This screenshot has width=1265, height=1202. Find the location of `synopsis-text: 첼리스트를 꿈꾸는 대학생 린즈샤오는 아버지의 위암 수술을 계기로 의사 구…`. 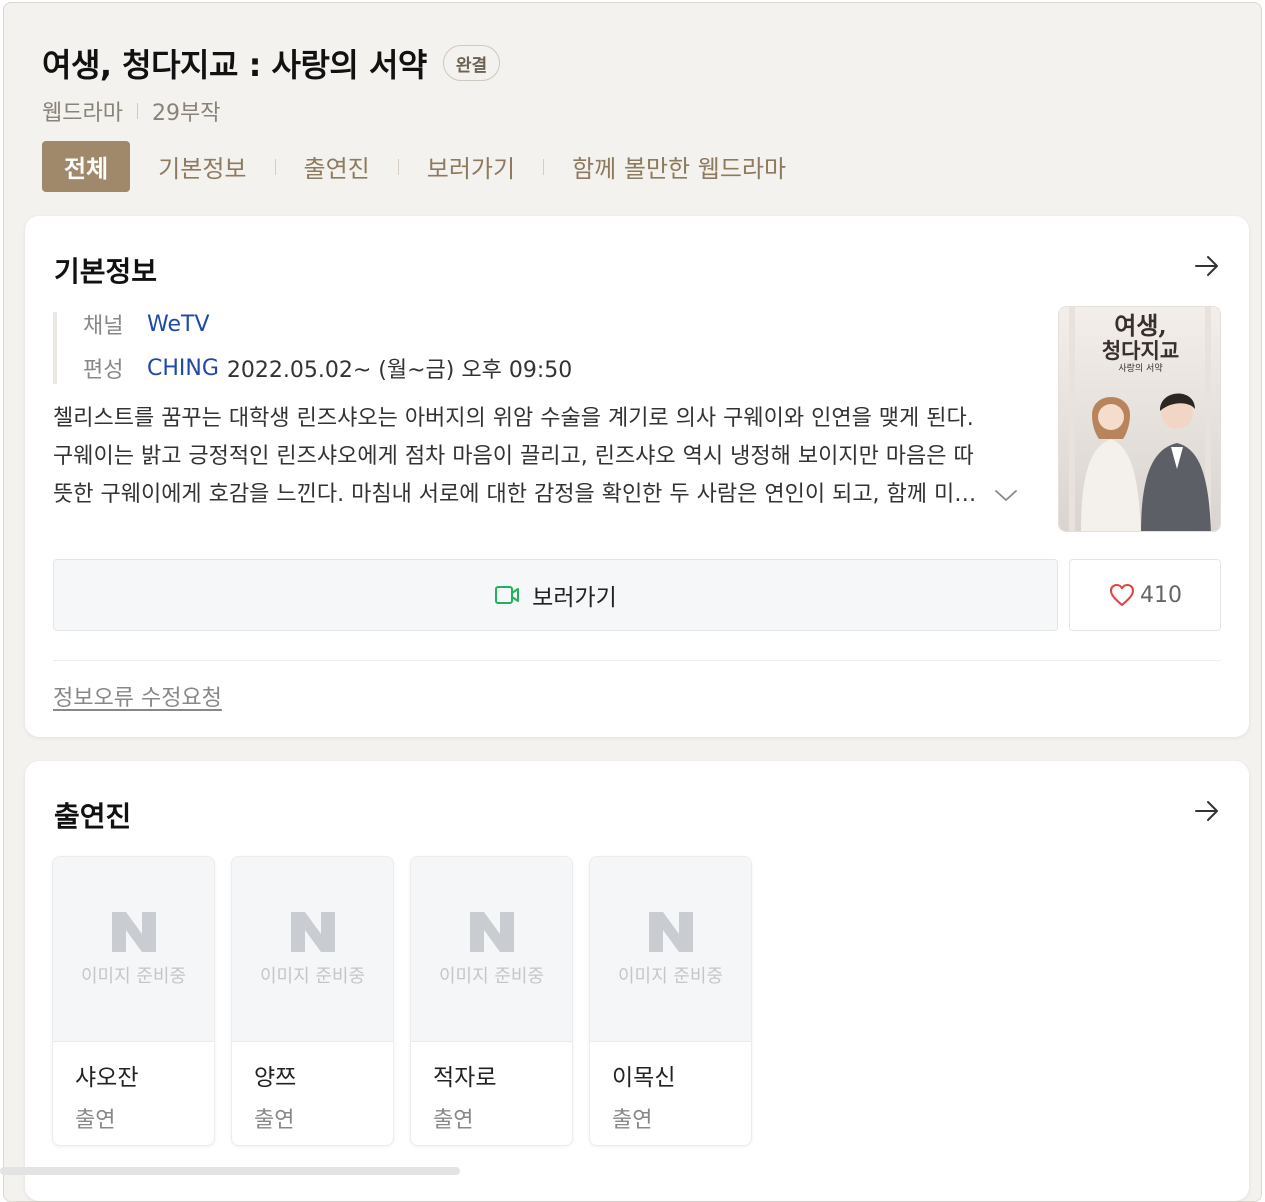

synopsis-text: 첼리스트를 꿈꾸는 대학생 린즈샤오는 아버지의 위암 수술을 계기로 의사 구… is located at coordinates (514, 456).